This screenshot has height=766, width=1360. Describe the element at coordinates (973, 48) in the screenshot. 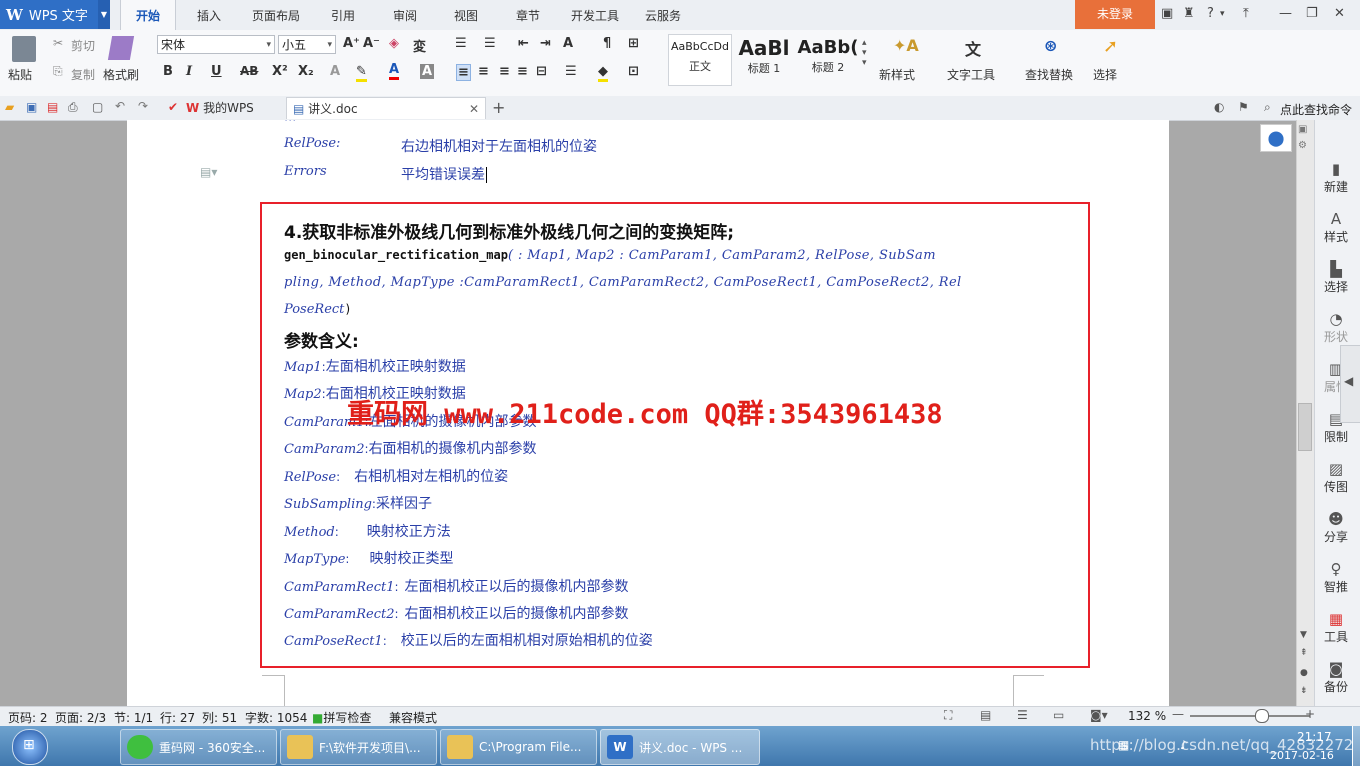

I see `text-tools-icon: 文` at that location.